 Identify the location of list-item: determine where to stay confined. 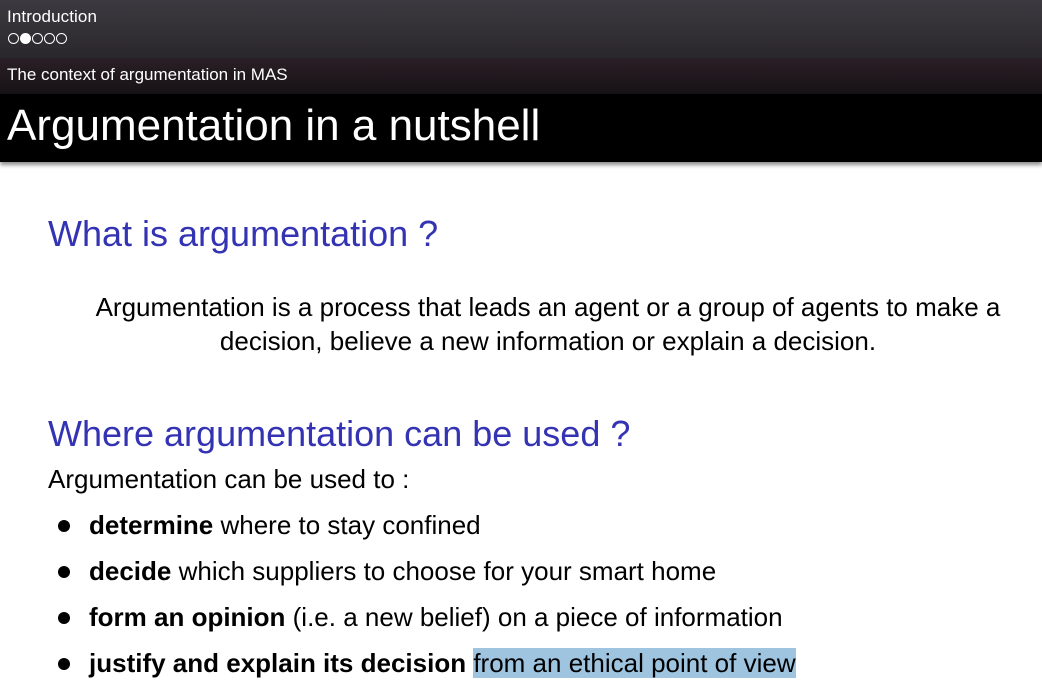
(426, 531).